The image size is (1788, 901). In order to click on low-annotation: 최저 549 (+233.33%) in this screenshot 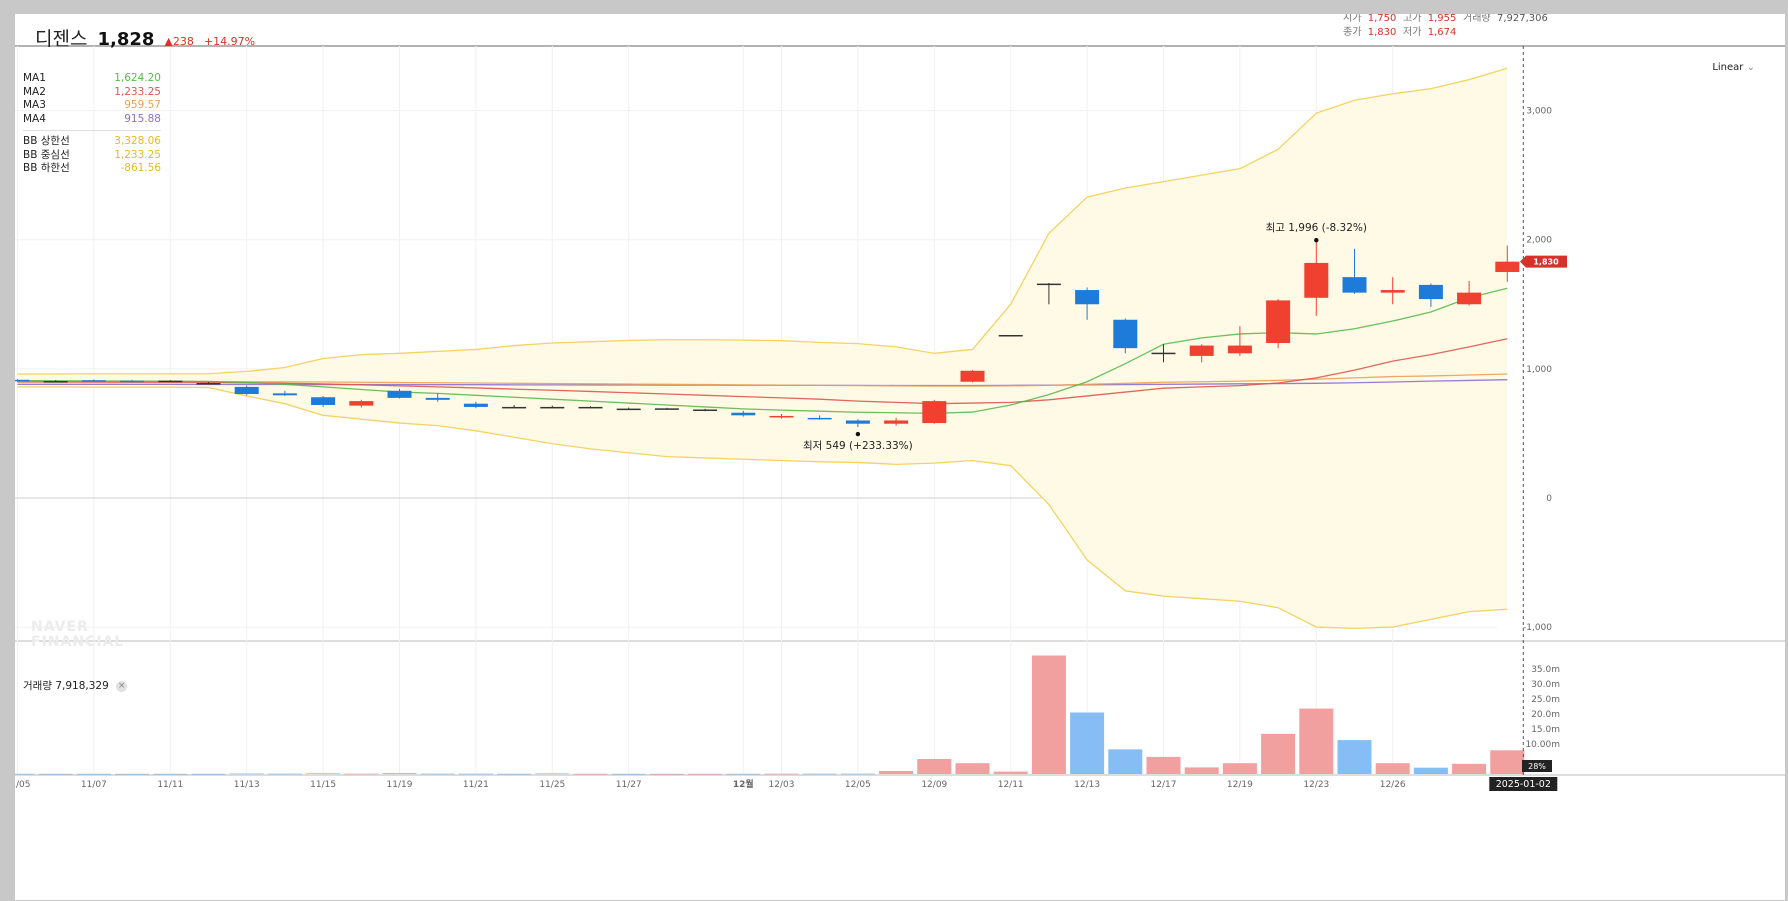, I will do `click(858, 446)`.